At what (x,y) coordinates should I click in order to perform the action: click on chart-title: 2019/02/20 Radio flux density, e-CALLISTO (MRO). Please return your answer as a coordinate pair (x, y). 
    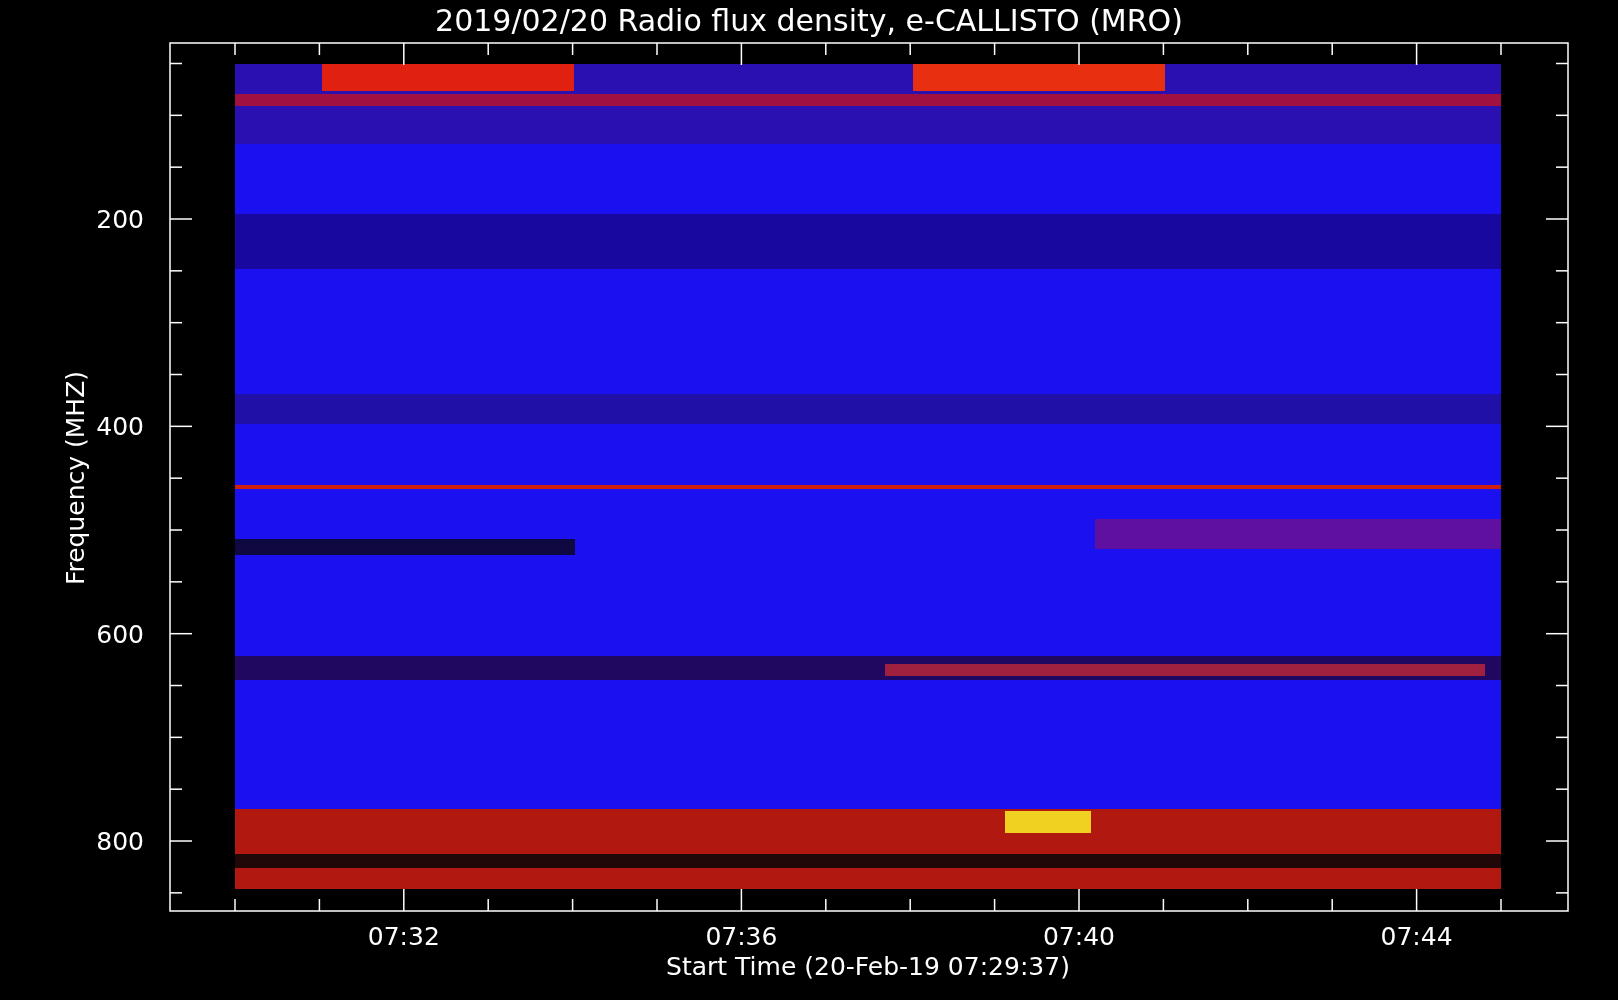
    Looking at the image, I should click on (809, 20).